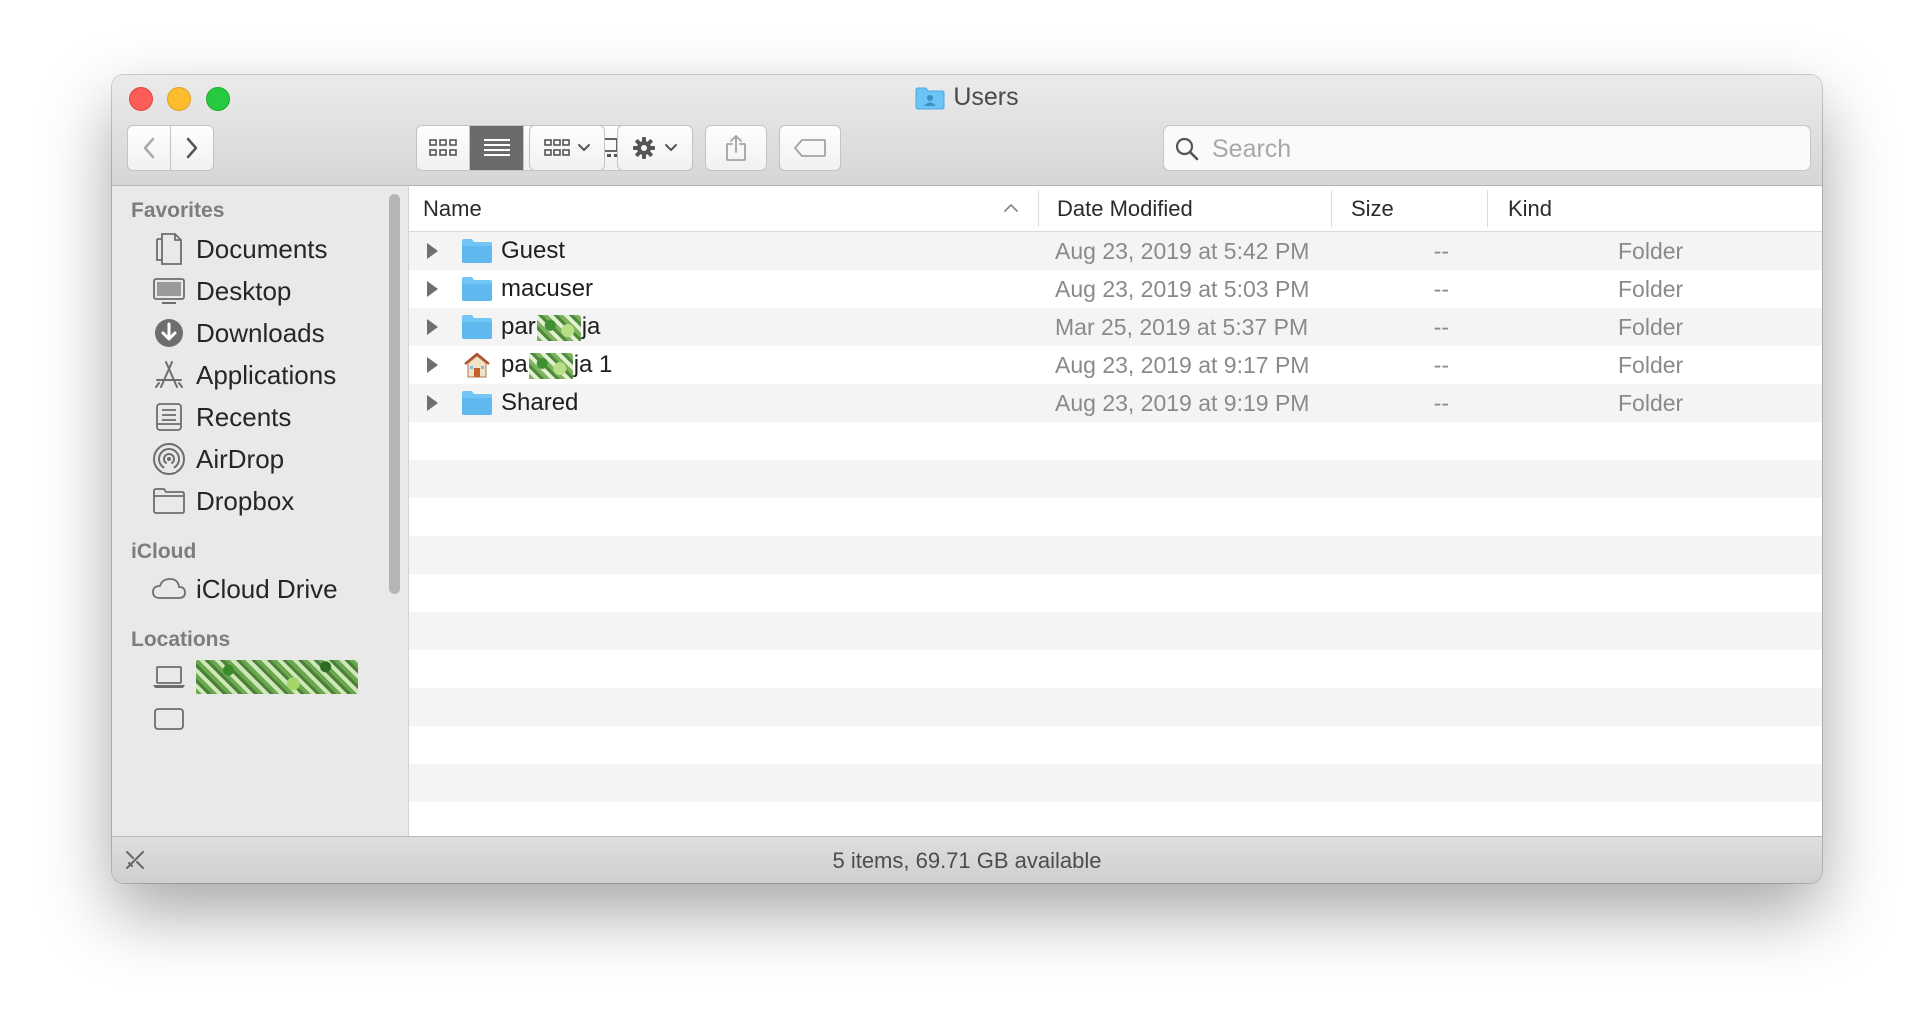 The image size is (1932, 1028). I want to click on chevron-right-icon, so click(192, 148).